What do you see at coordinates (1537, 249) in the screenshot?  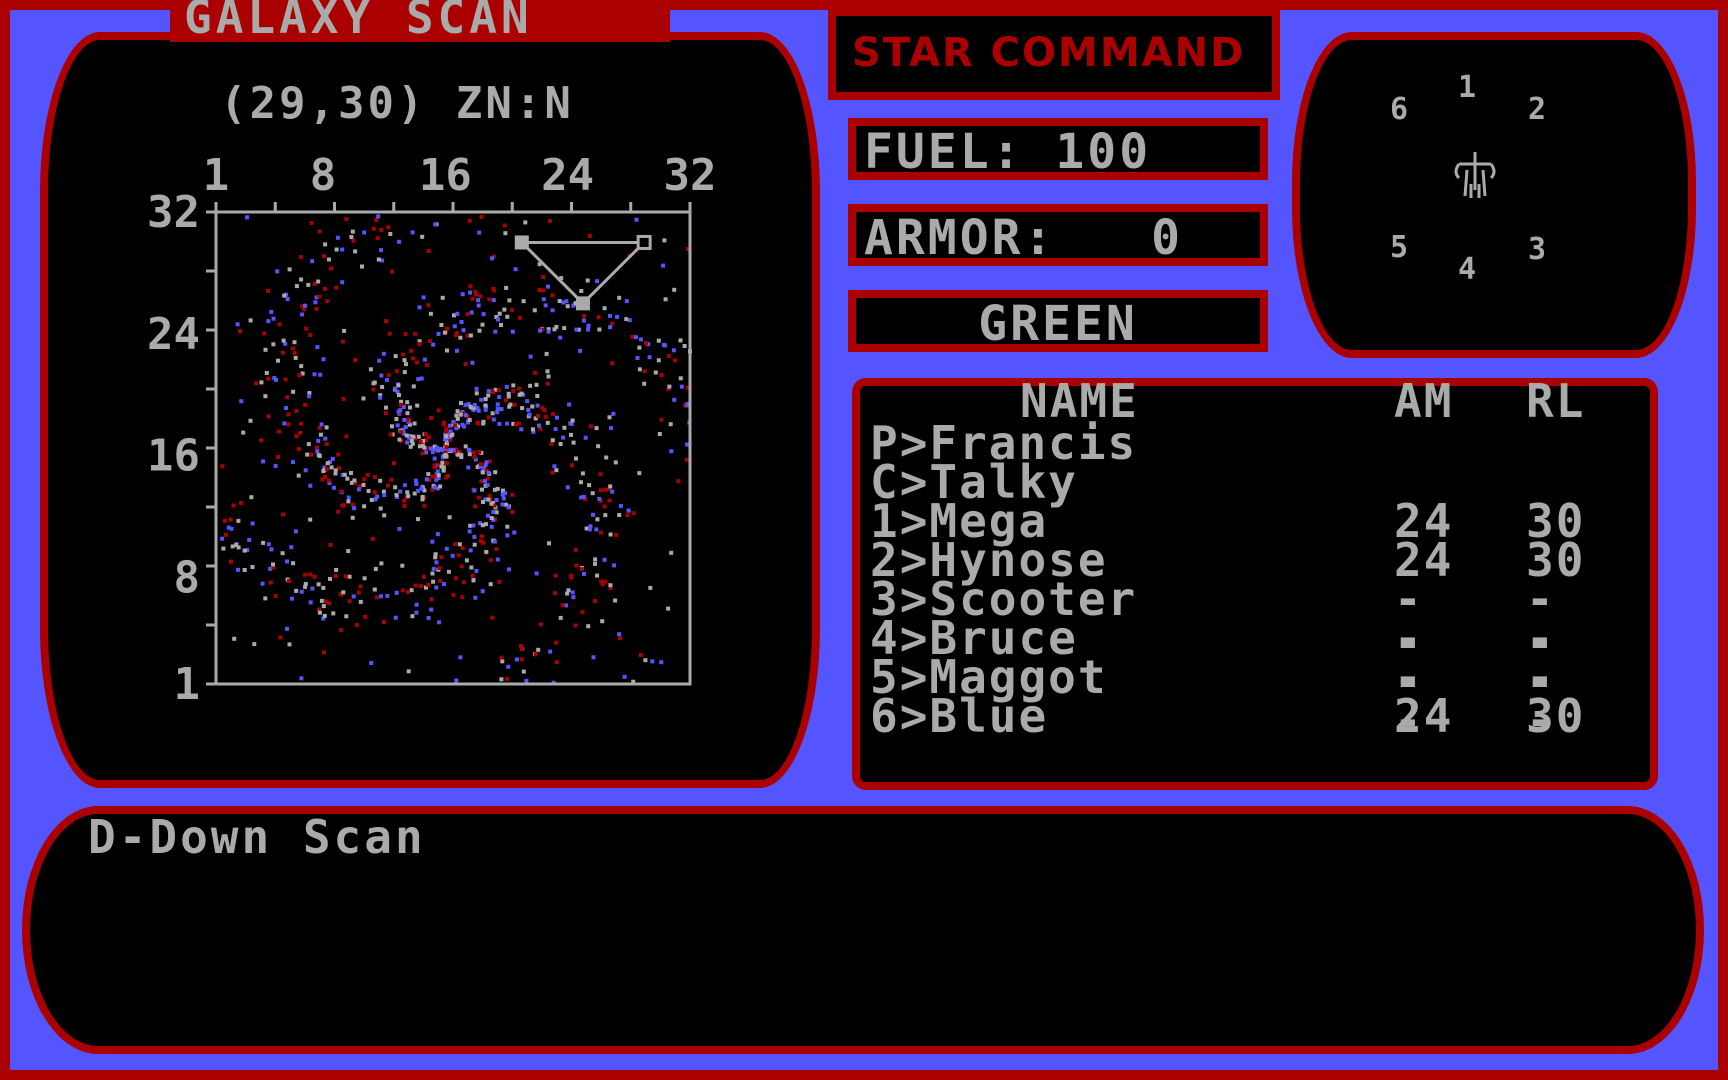 I see `direction-3: 3` at bounding box center [1537, 249].